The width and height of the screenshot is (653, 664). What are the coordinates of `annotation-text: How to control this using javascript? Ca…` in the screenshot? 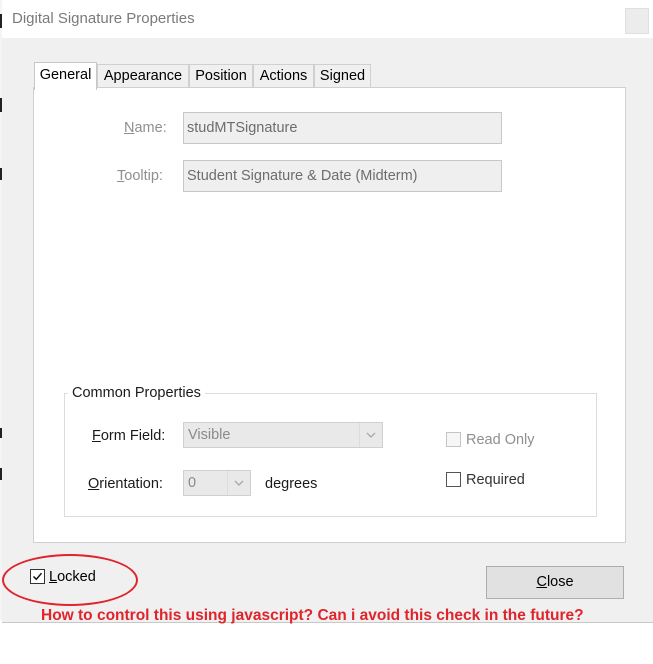 It's located at (312, 615).